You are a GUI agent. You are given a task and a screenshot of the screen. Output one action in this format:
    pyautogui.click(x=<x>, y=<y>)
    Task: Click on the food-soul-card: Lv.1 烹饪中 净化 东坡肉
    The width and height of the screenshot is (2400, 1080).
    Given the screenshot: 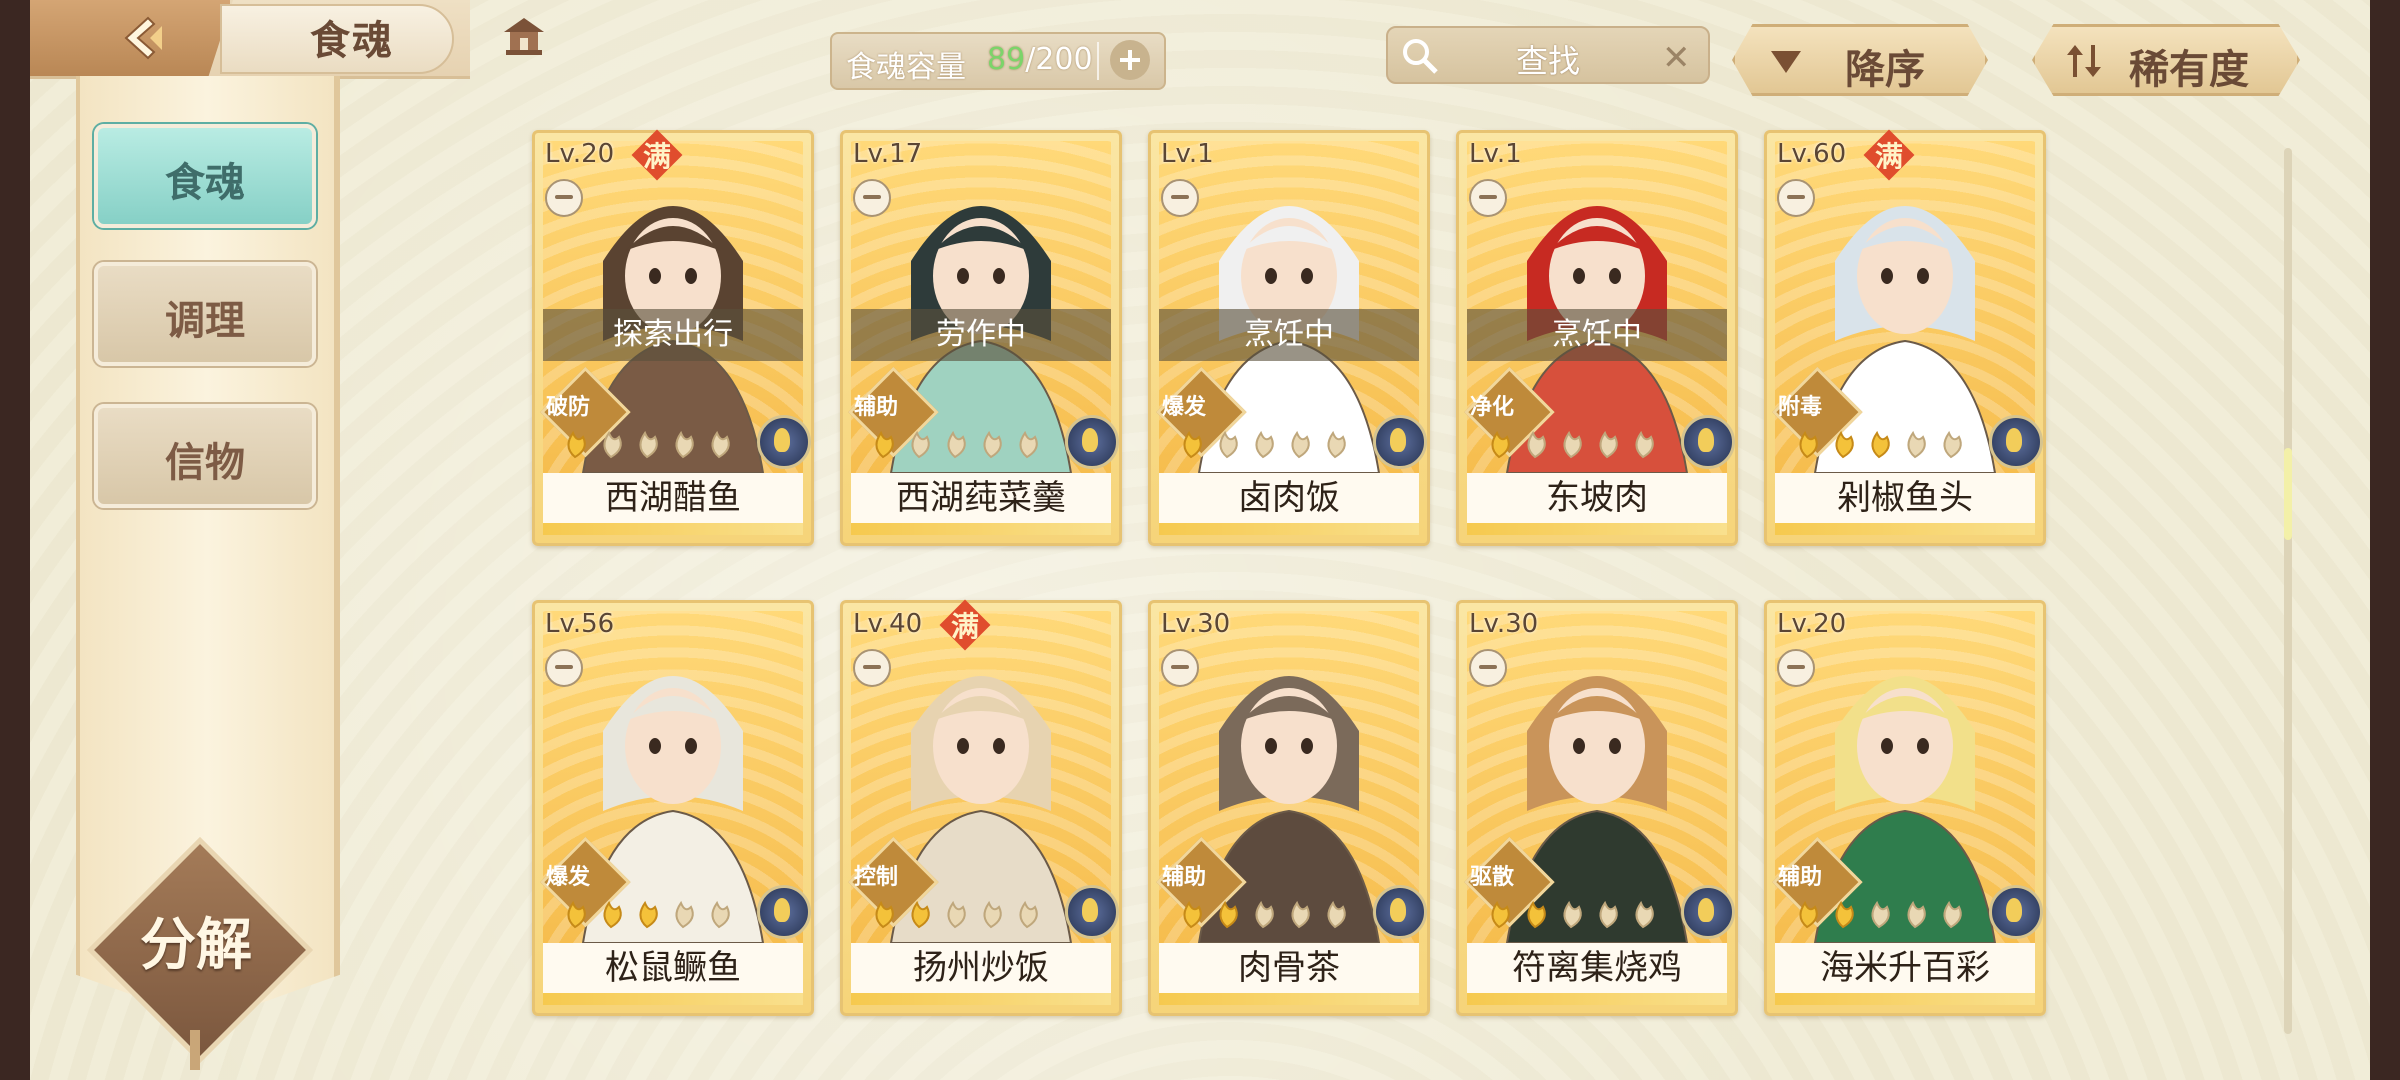 What is the action you would take?
    pyautogui.click(x=1597, y=338)
    